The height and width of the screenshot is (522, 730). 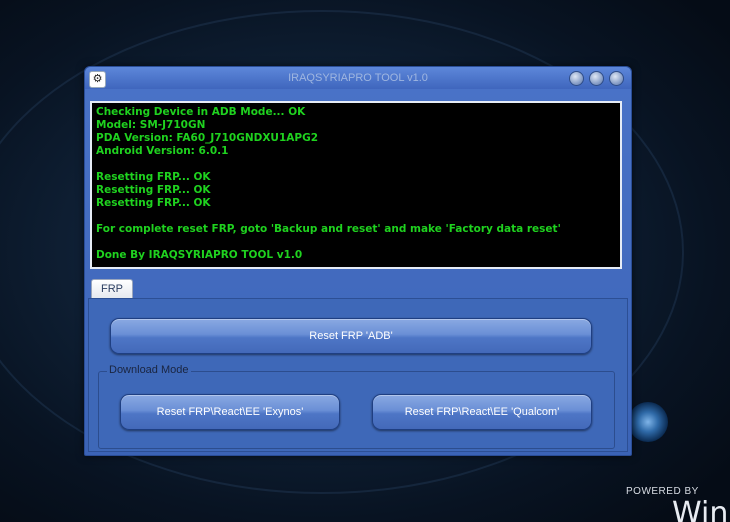 What do you see at coordinates (162, 151) in the screenshot?
I see `log-line: Android Version: 6.0.1` at bounding box center [162, 151].